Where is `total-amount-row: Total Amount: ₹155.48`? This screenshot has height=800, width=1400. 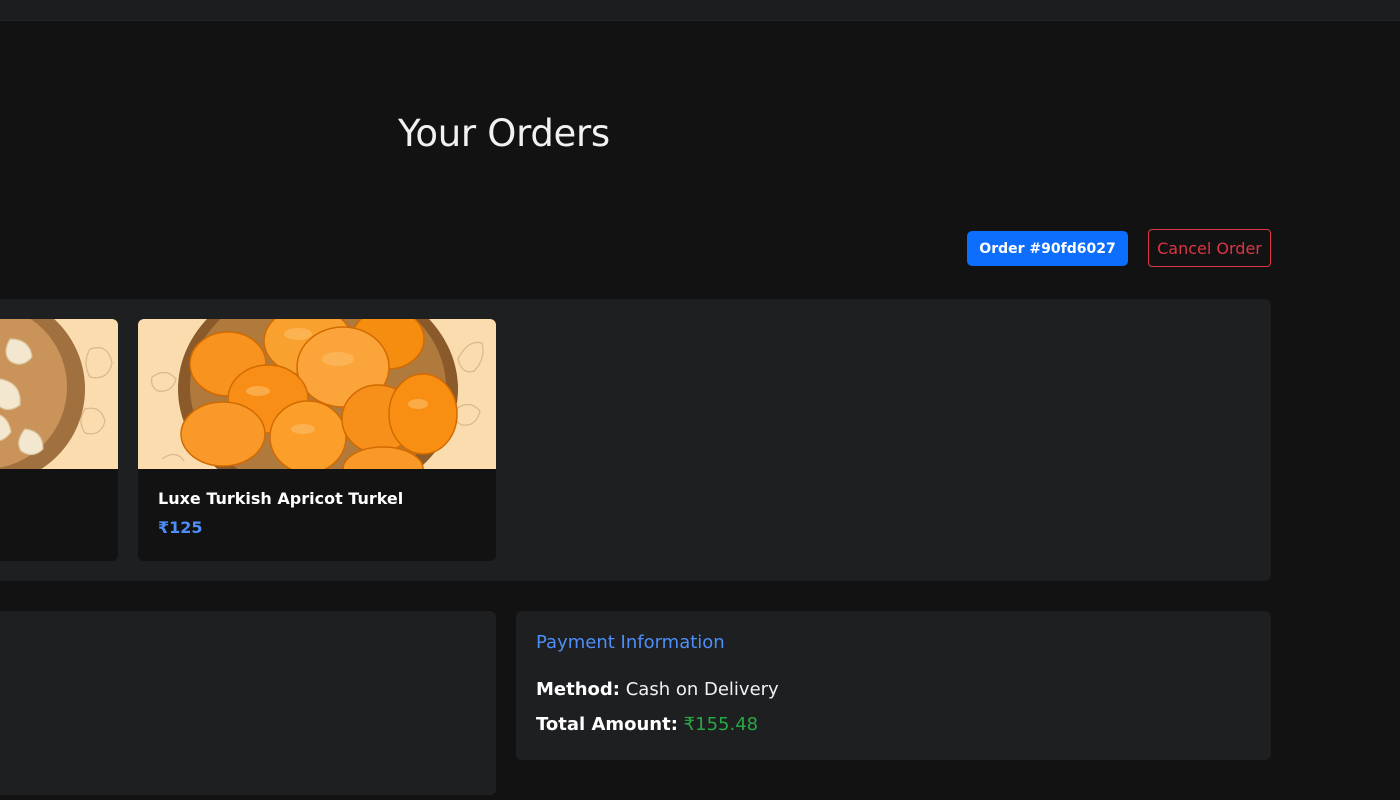
total-amount-row: Total Amount: ₹155.48 is located at coordinates (647, 724).